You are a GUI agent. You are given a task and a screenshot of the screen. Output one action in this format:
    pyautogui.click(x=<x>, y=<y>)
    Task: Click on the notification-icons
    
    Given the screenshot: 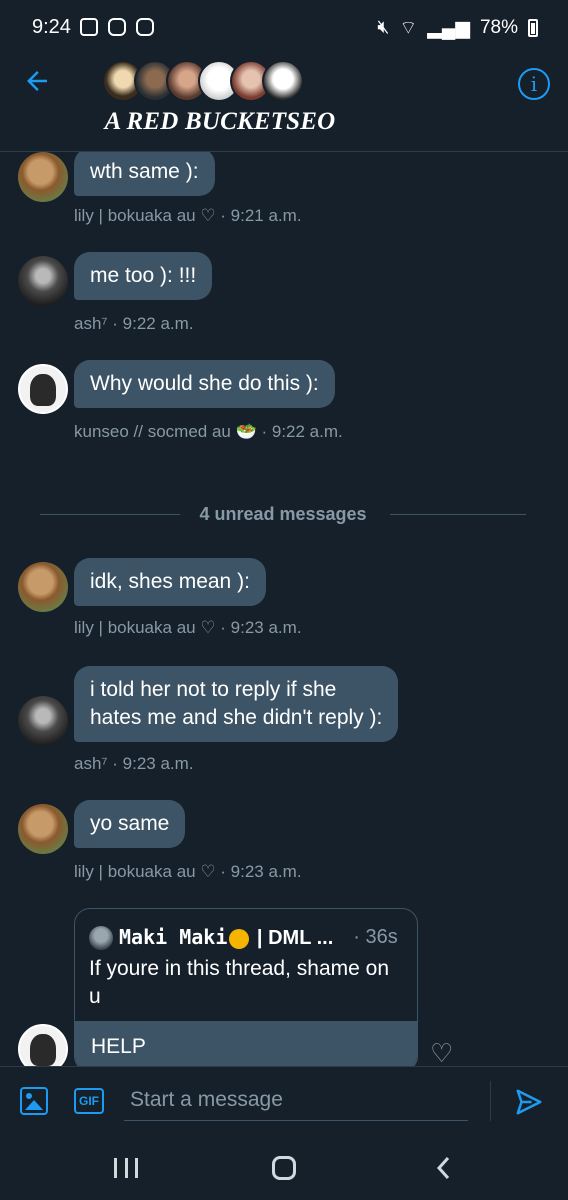 What is the action you would take?
    pyautogui.click(x=117, y=27)
    